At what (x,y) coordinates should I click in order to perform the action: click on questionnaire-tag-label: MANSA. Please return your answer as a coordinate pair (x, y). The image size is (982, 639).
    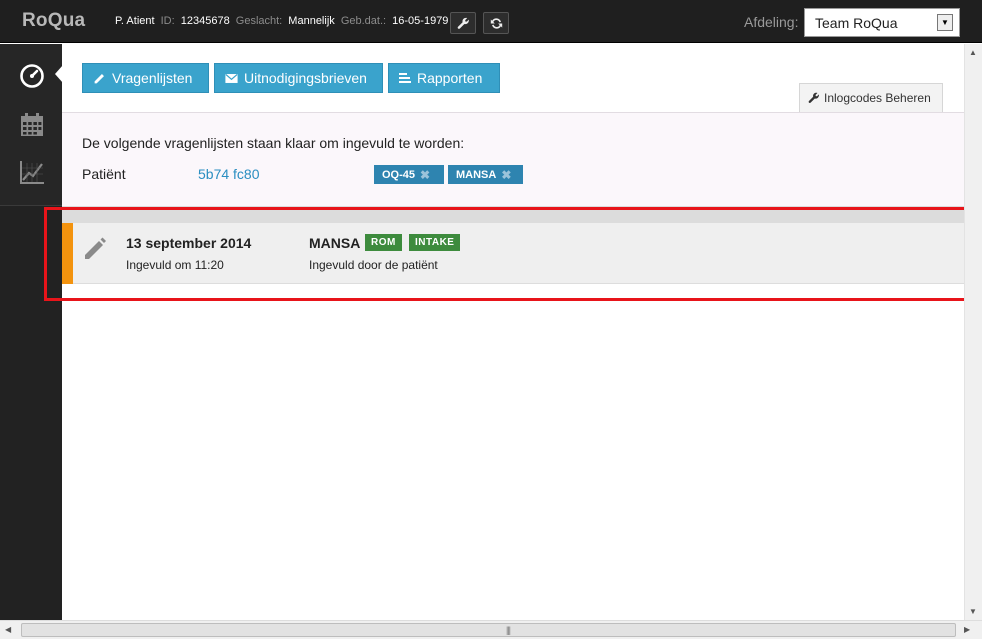
    Looking at the image, I should click on (476, 174).